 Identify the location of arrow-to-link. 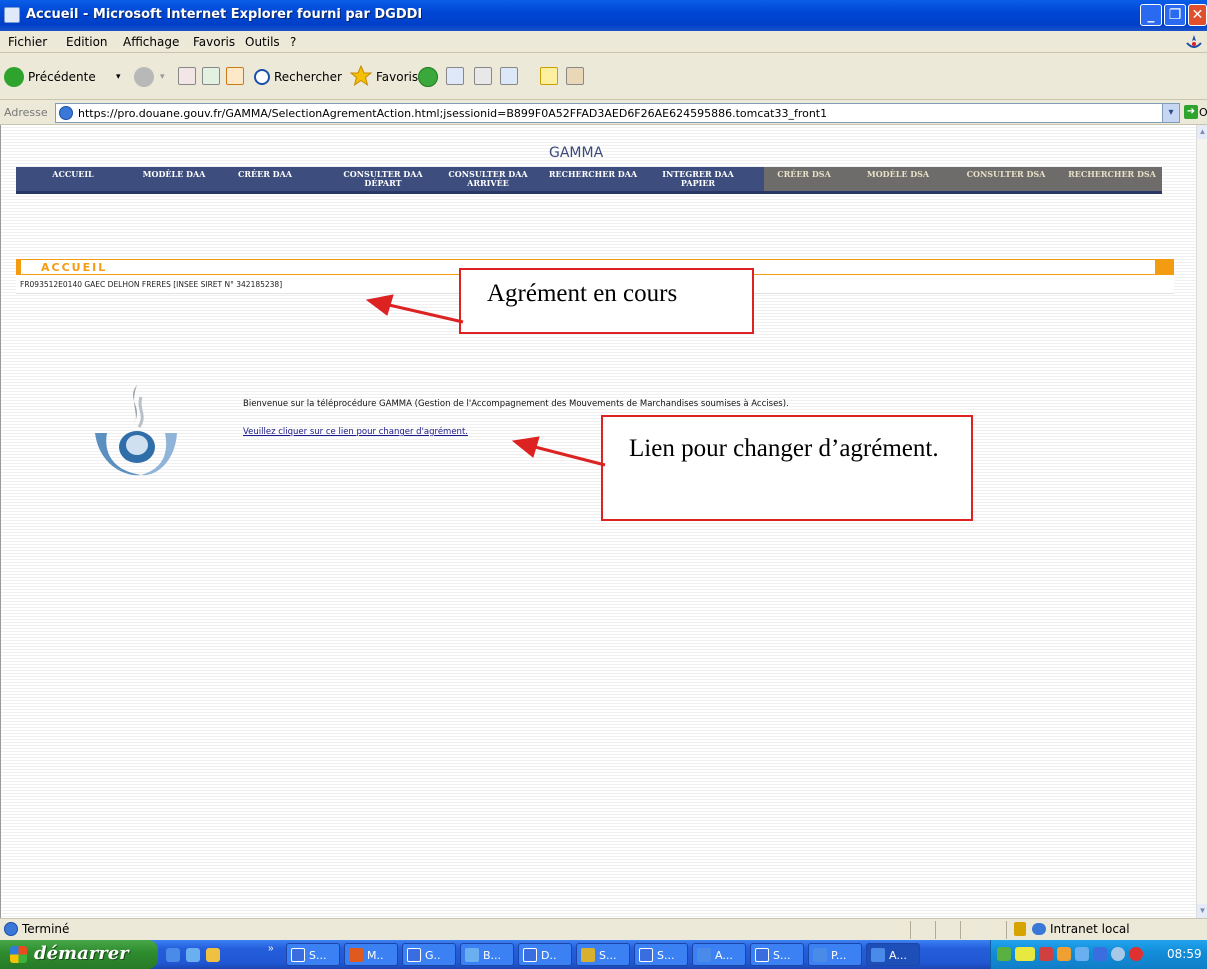
(558, 451).